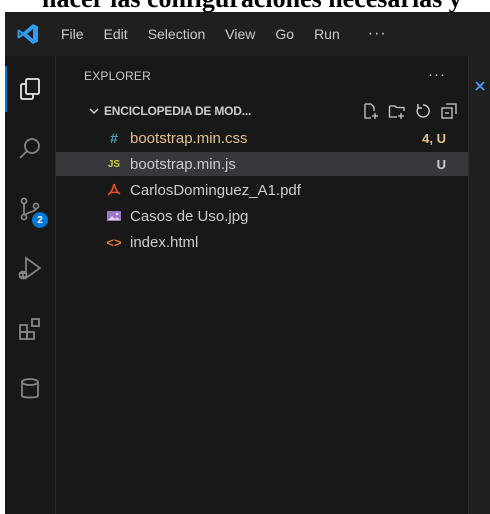 This screenshot has height=514, width=490. Describe the element at coordinates (262, 76) in the screenshot. I see `explorer-header: EXPLORER ···` at that location.